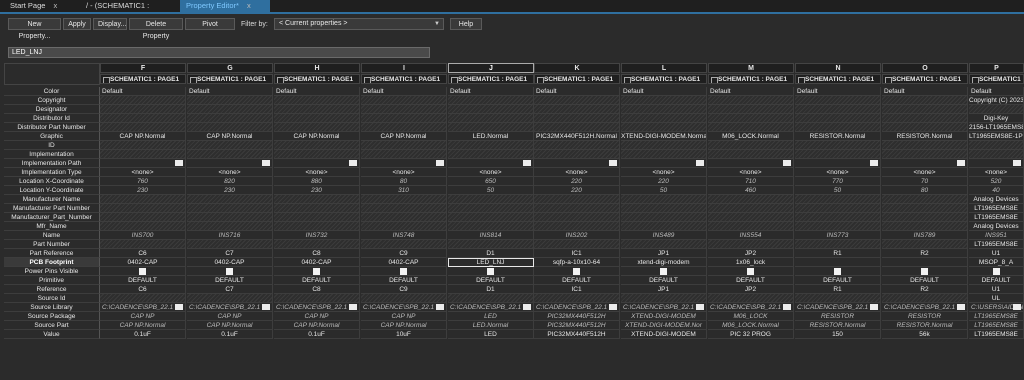  Describe the element at coordinates (219, 52) in the screenshot. I see `value-edit-field: LED_LNJ` at that location.